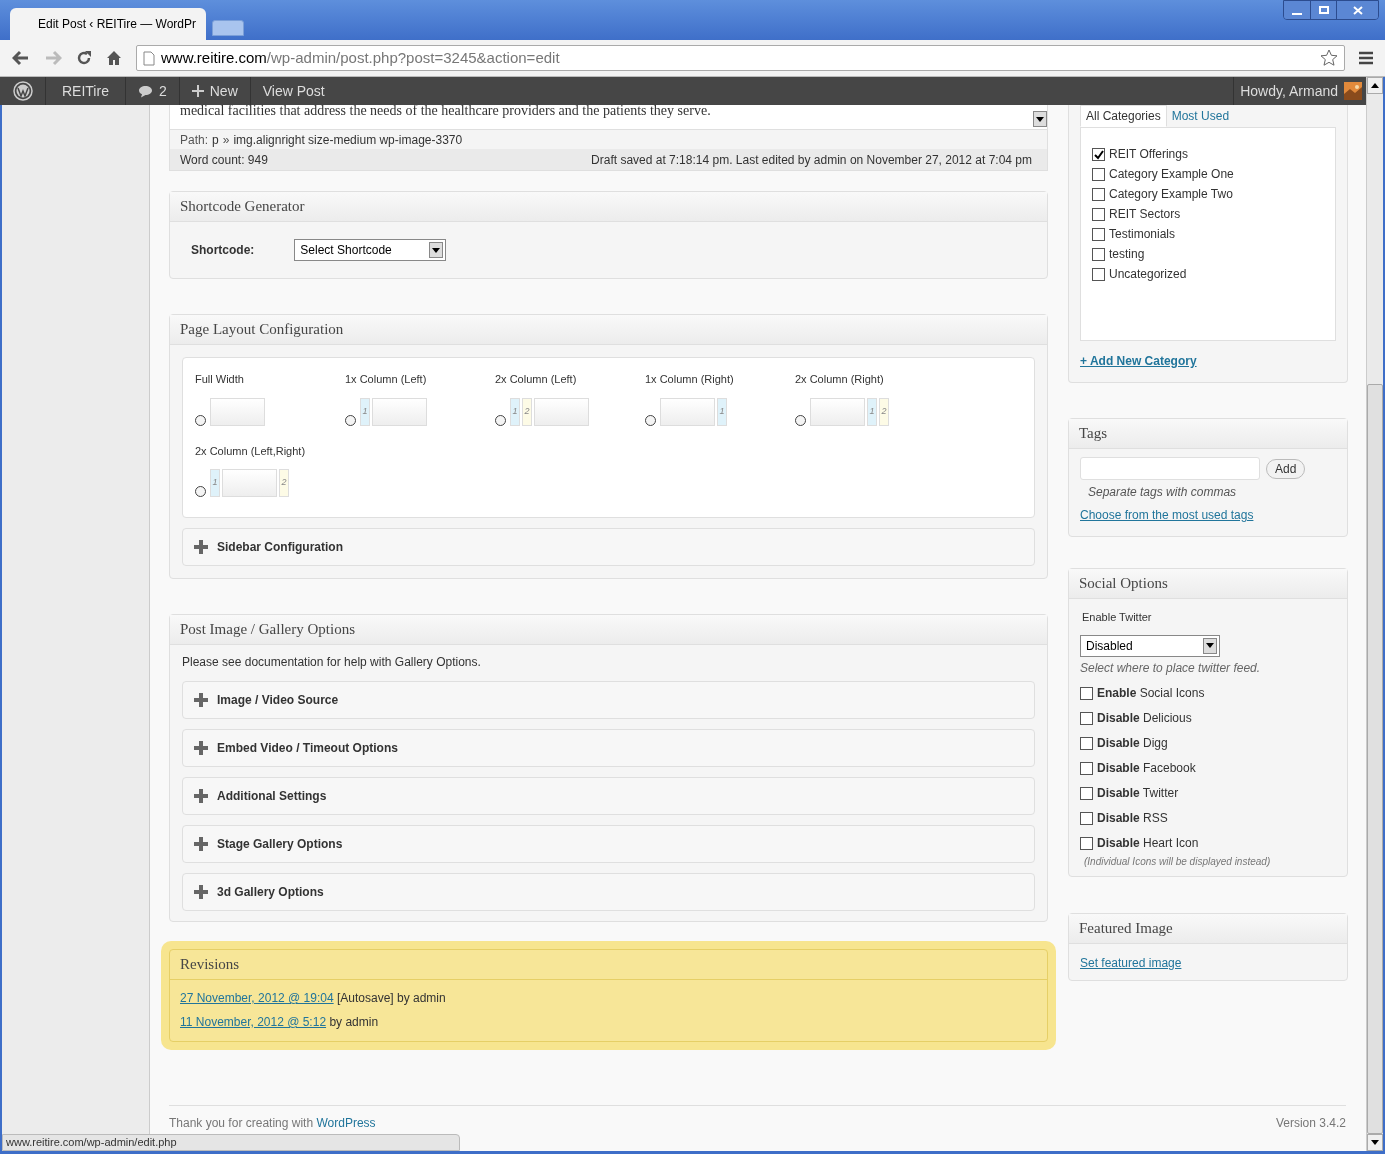 Image resolution: width=1385 pixels, height=1154 pixels. Describe the element at coordinates (194, 140) in the screenshot. I see `path-label: Path:` at that location.